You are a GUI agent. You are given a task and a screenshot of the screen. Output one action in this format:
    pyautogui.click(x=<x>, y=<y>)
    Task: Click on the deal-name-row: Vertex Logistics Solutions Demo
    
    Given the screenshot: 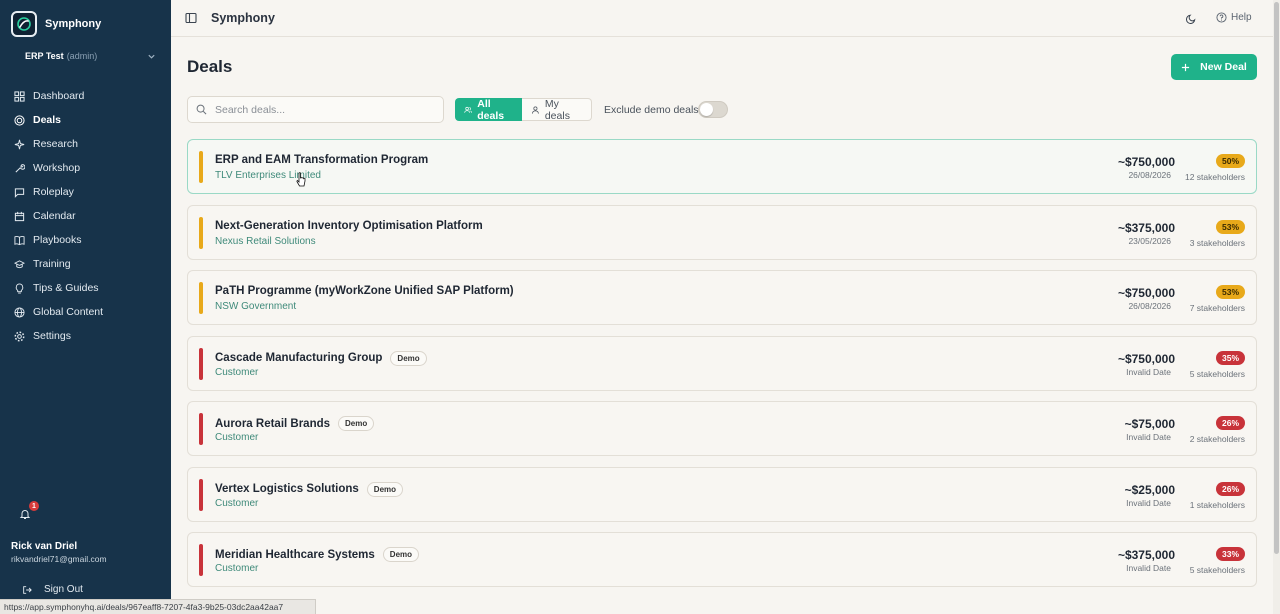 What is the action you would take?
    pyautogui.click(x=309, y=489)
    